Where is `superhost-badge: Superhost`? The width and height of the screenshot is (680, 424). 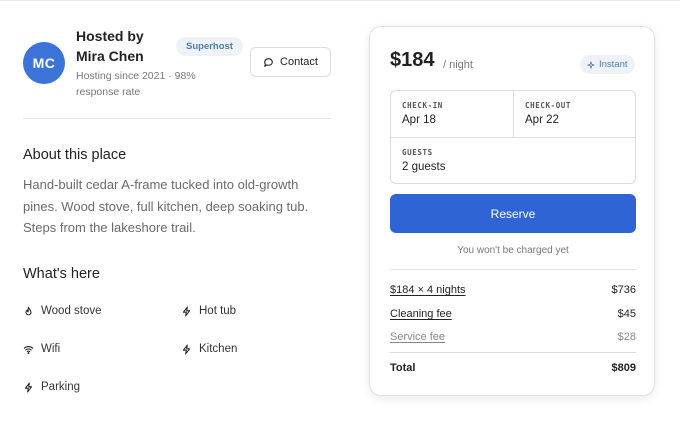 superhost-badge: Superhost is located at coordinates (209, 46).